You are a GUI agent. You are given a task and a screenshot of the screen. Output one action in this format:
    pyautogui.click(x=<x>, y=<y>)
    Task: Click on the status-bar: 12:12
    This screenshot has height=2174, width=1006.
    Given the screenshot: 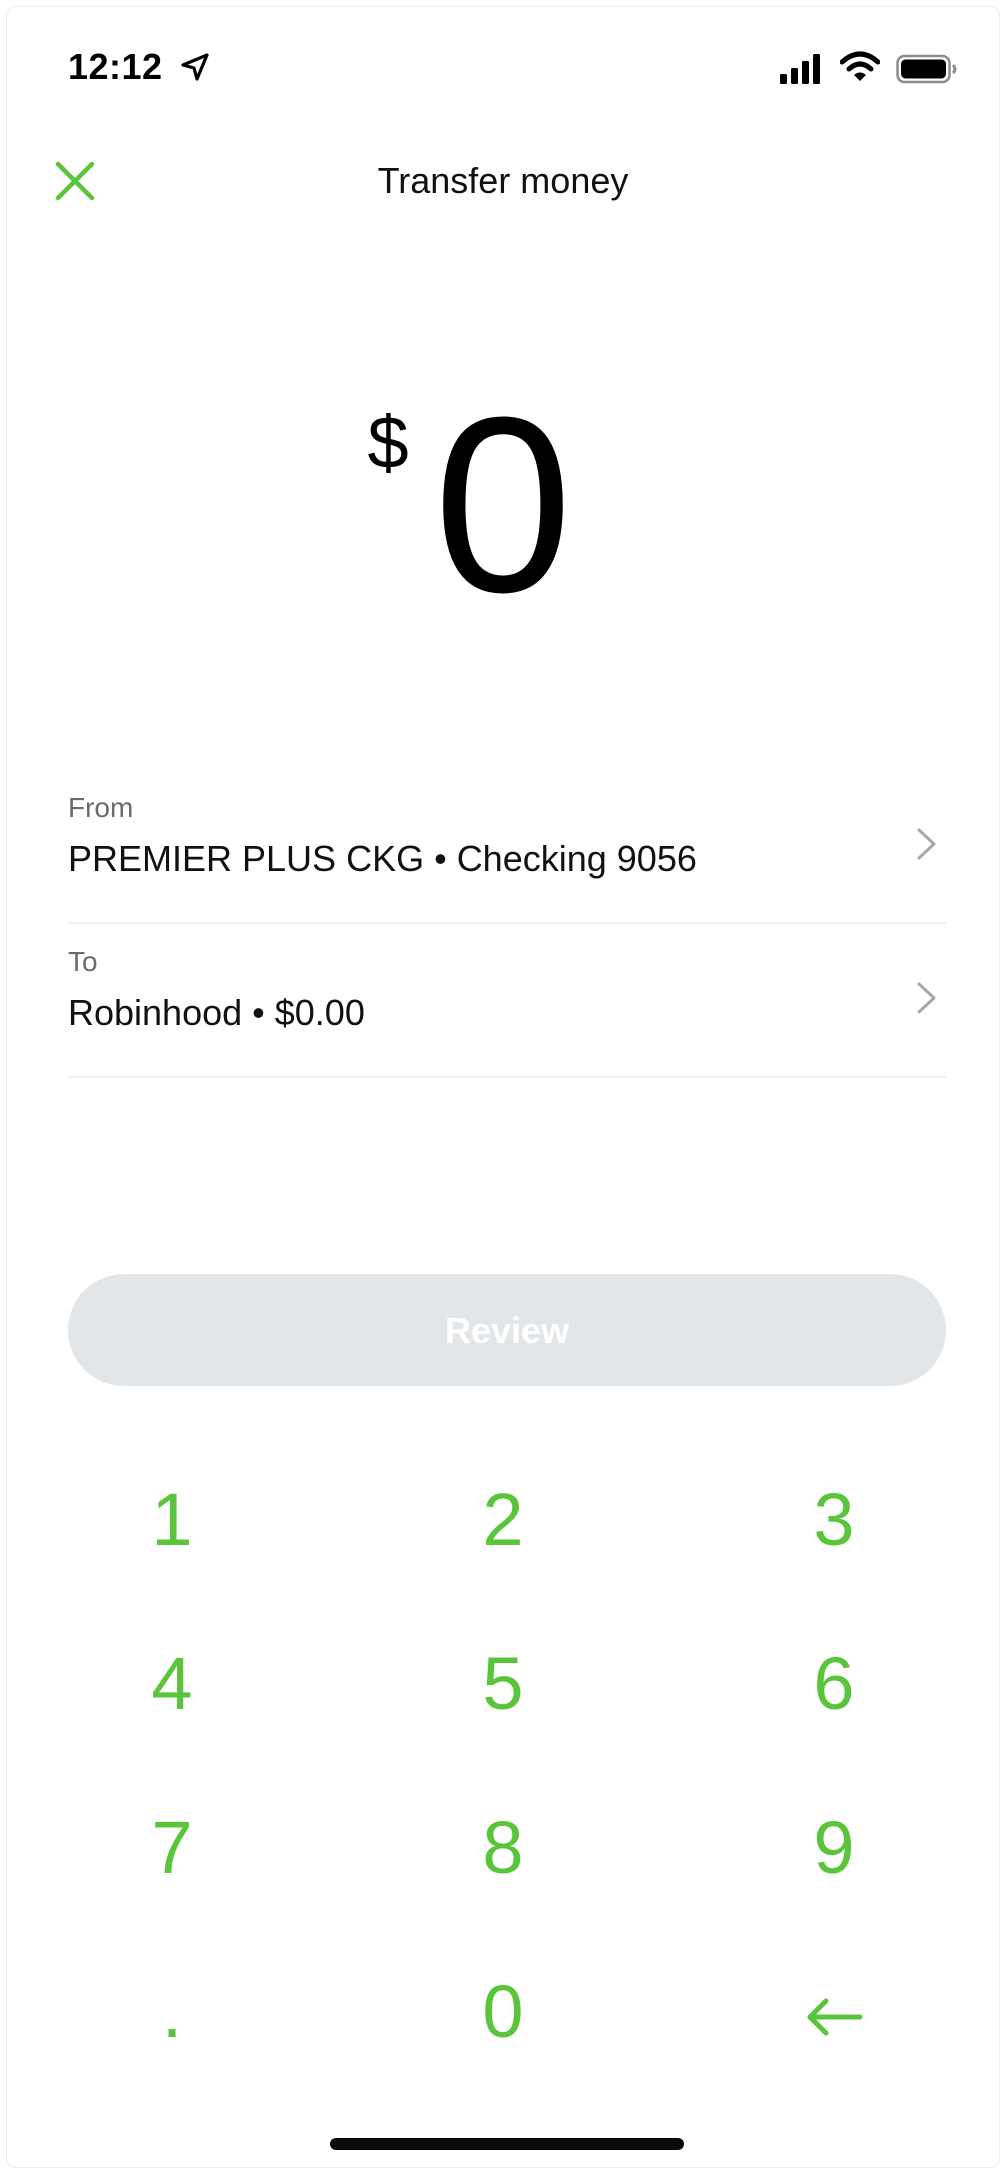 What is the action you would take?
    pyautogui.click(x=503, y=65)
    